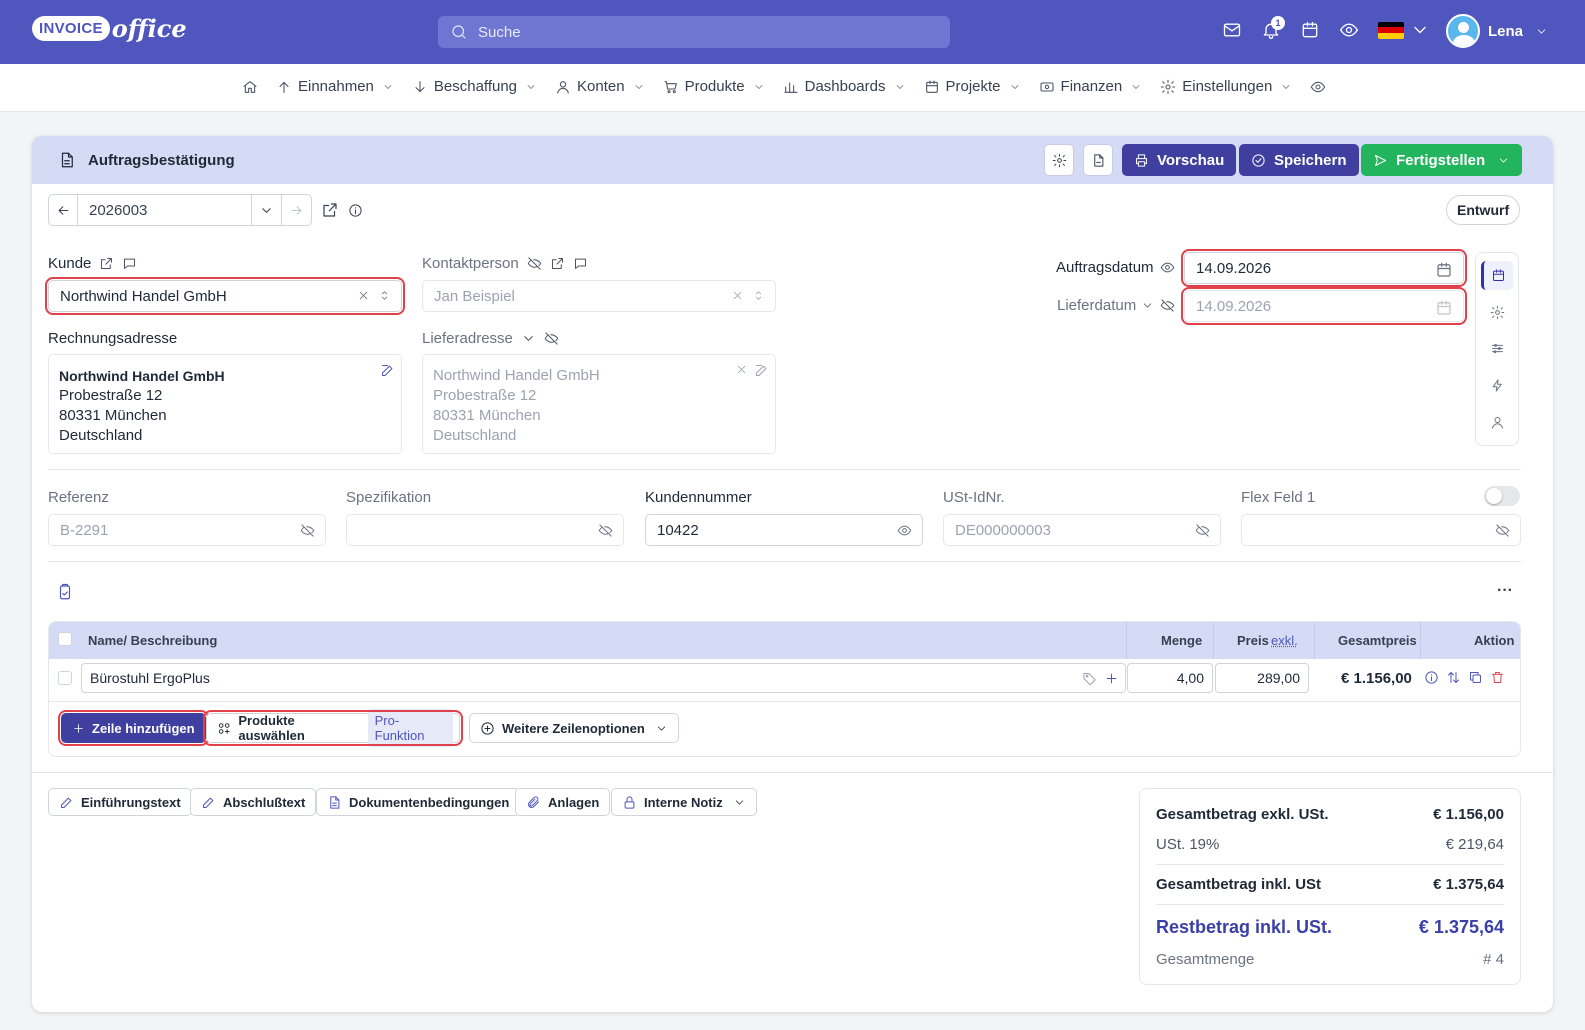  Describe the element at coordinates (1497, 422) in the screenshot. I see `person-tab` at that location.